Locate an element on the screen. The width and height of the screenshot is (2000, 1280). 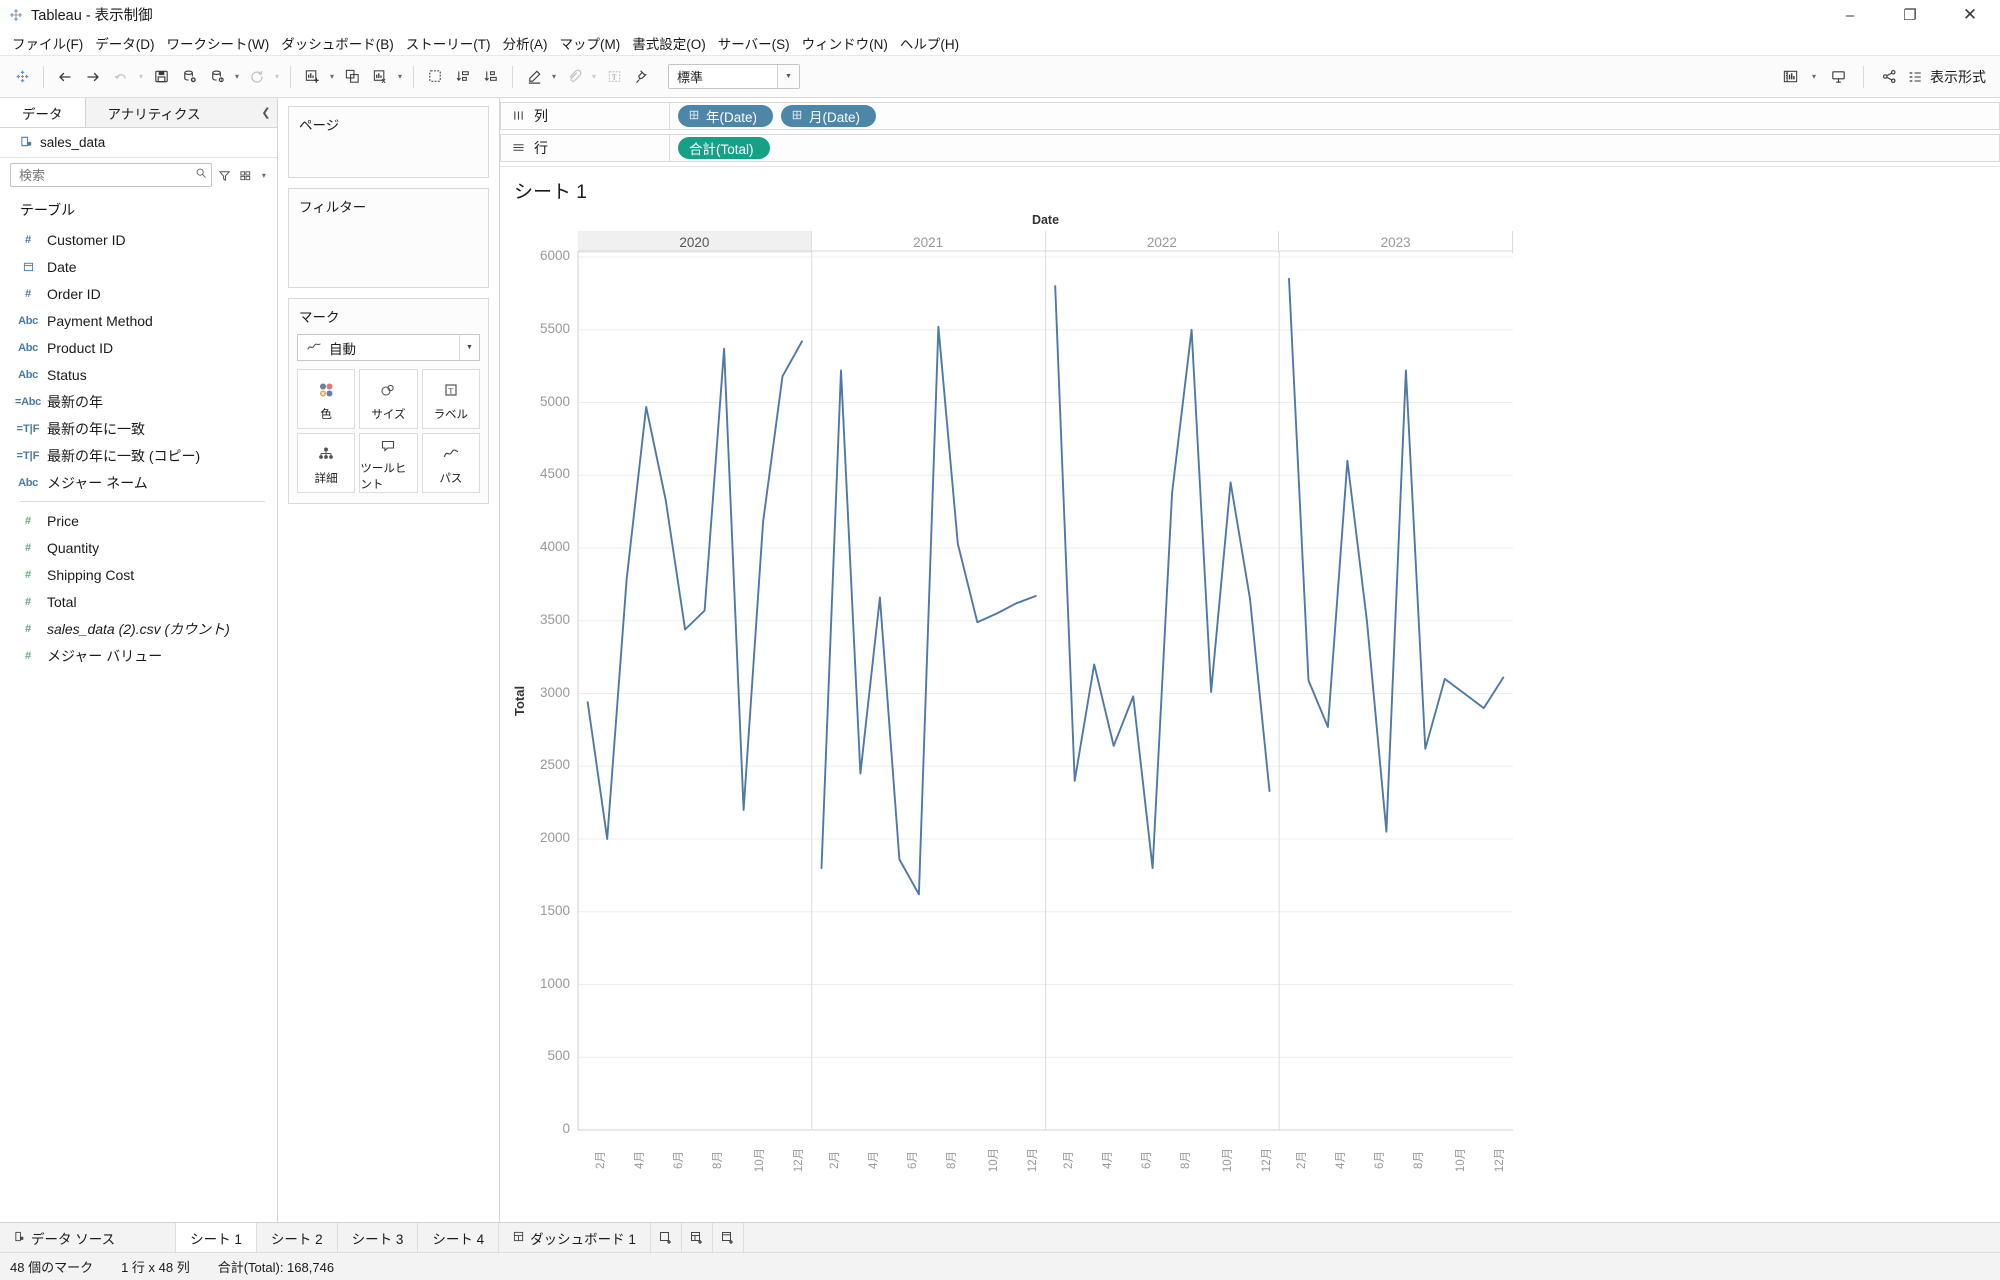
view-options-icon is located at coordinates (245, 175).